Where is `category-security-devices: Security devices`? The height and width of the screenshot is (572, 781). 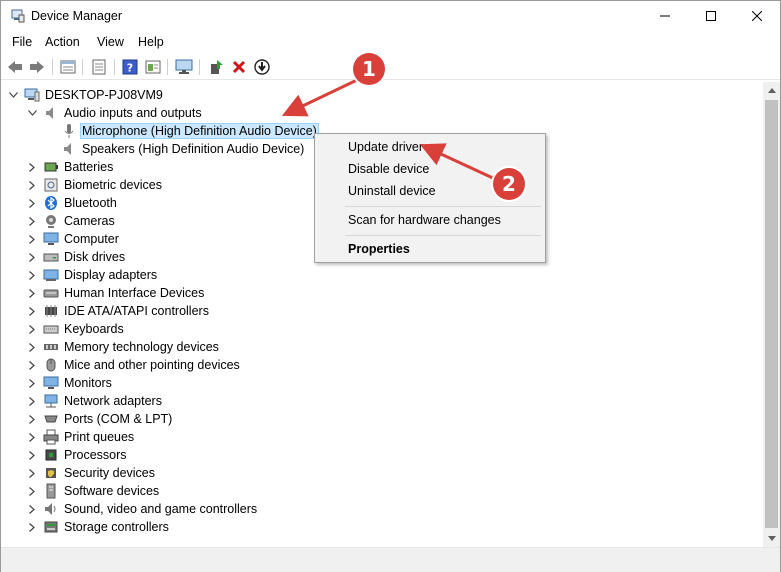 category-security-devices: Security devices is located at coordinates (91, 473).